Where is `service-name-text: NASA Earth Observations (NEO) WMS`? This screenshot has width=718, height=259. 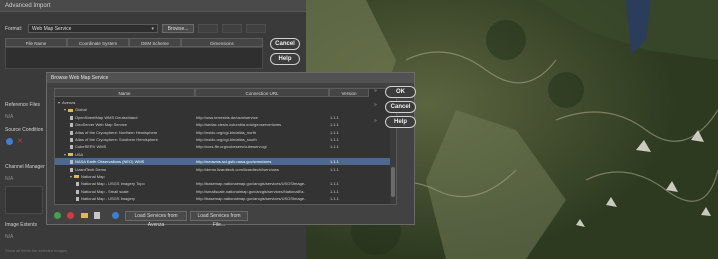 service-name-text: NASA Earth Observations (NEO) WMS is located at coordinates (110, 162).